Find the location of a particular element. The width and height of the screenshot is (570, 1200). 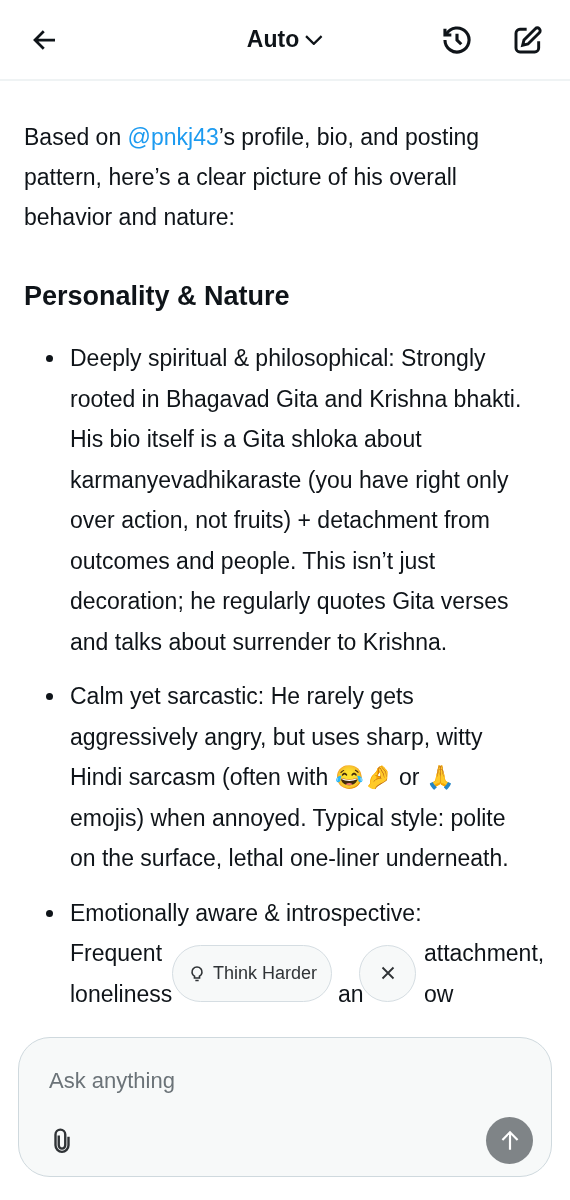

intro-text: Based on @pnkj43’s profile, bio, and posting pattern, here’s a clear picture of his overall behavior and nature: is located at coordinates (252, 177).